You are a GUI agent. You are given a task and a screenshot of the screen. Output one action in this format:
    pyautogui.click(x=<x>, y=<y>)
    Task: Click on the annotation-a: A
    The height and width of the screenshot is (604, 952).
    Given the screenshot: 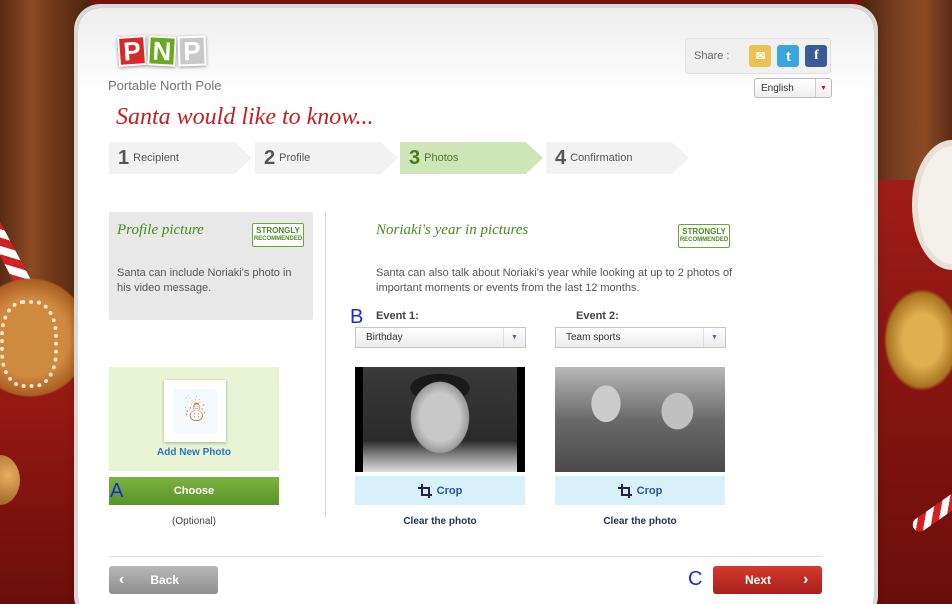 What is the action you would take?
    pyautogui.click(x=117, y=491)
    